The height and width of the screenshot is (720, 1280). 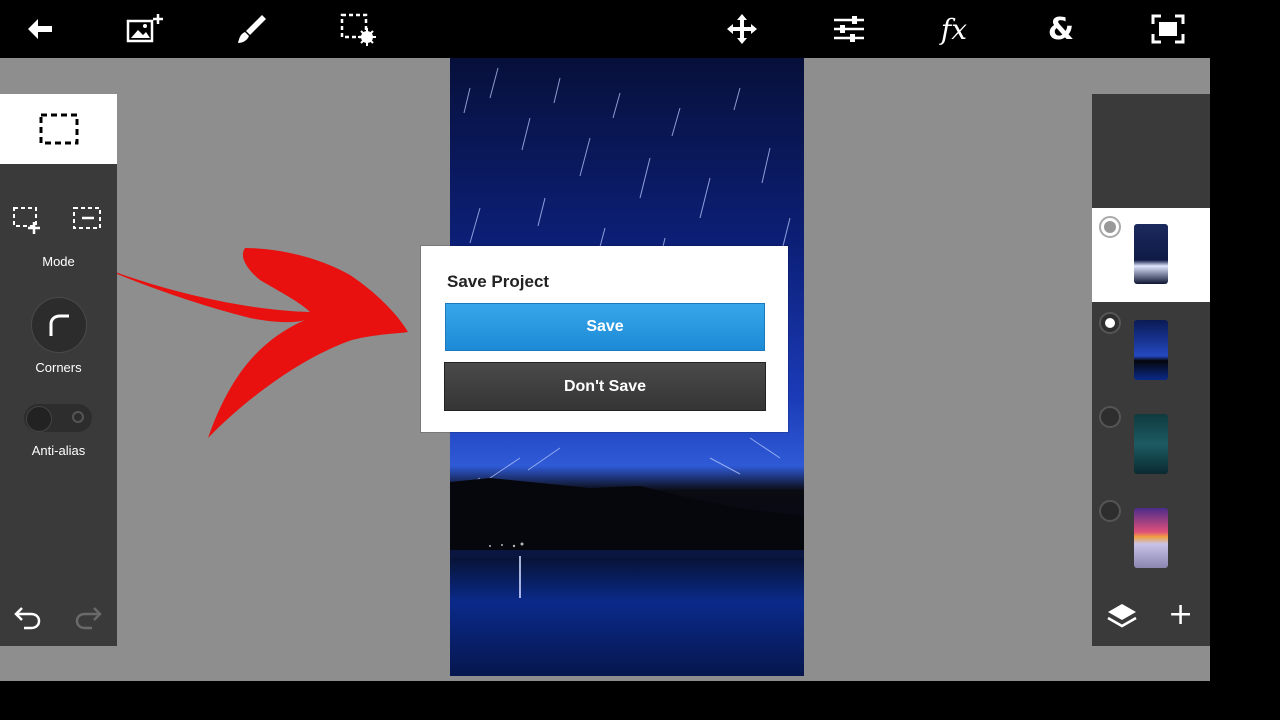 I want to click on save-project-dialog: Save Project Save Don't Save, so click(x=604, y=339).